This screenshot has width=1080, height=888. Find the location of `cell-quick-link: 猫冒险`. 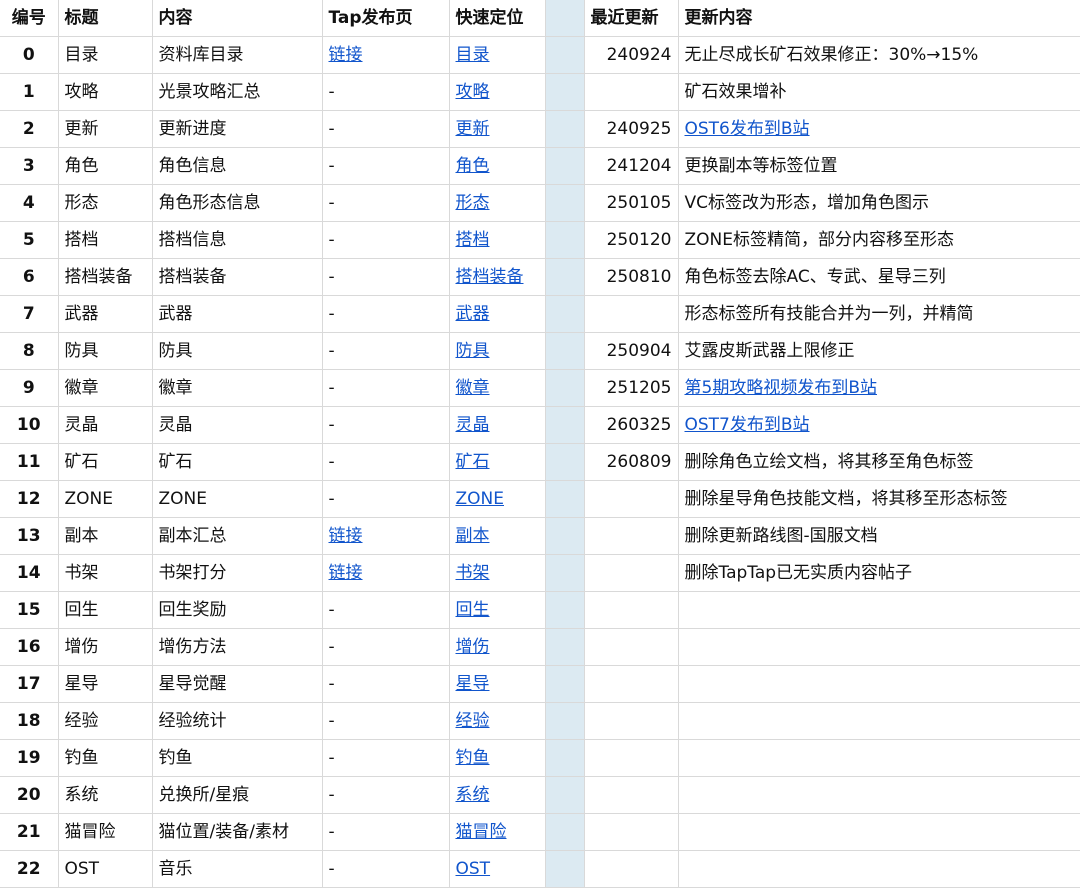

cell-quick-link: 猫冒险 is located at coordinates (481, 832).